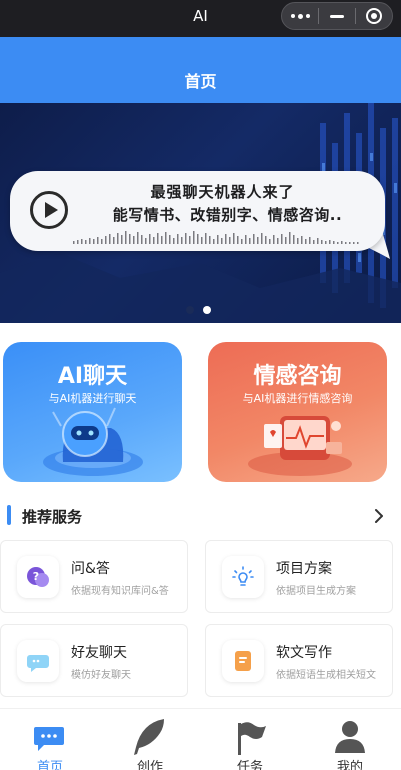  Describe the element at coordinates (297, 398) in the screenshot. I see `emotion-consult-subtitle: 与AI机器进行情感咨询` at that location.